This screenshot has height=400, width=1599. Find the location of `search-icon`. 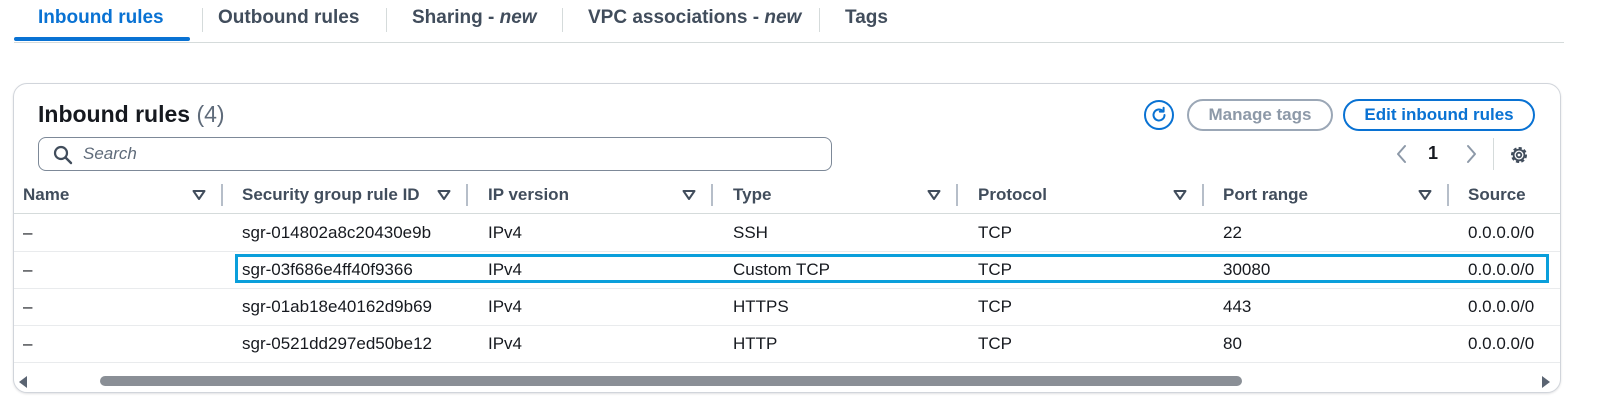

search-icon is located at coordinates (63, 155).